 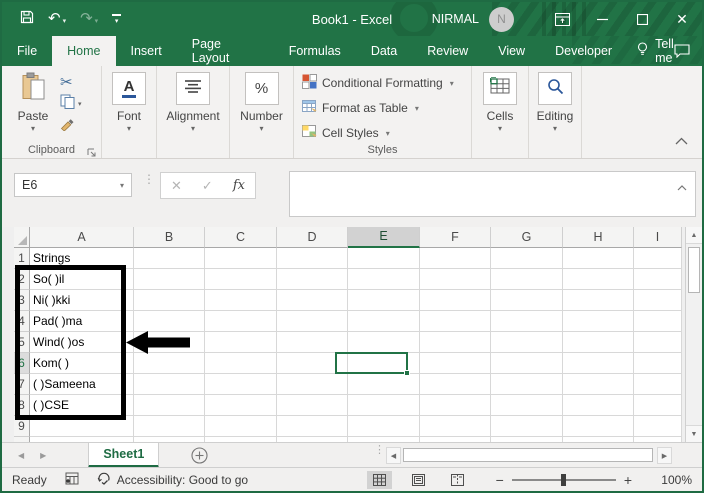 What do you see at coordinates (527, 300) in the screenshot?
I see `cell-G3` at bounding box center [527, 300].